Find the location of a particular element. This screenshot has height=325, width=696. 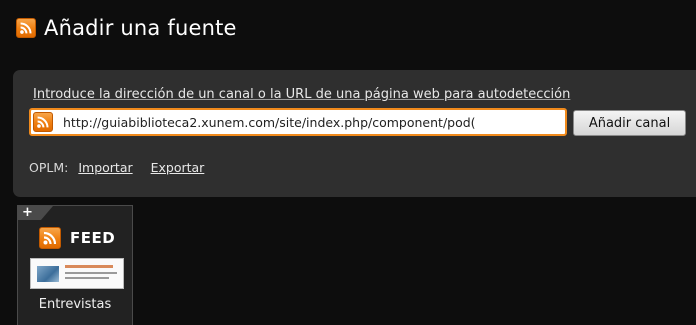

feed-badge-label: FEED is located at coordinates (93, 238).